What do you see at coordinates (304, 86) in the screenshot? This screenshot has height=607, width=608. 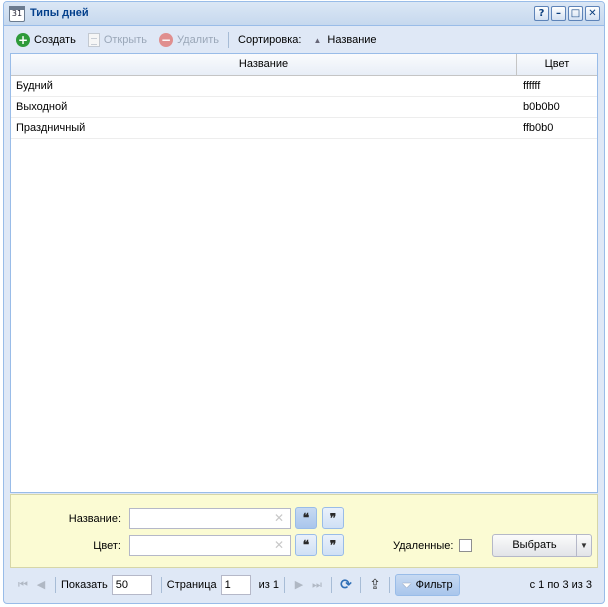 I see `table-row: Будний ffffff` at bounding box center [304, 86].